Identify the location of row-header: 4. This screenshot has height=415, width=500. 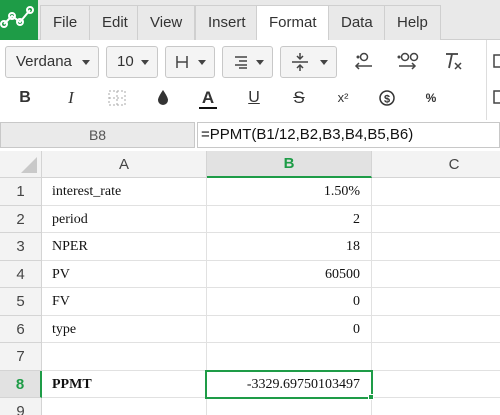
(21, 274).